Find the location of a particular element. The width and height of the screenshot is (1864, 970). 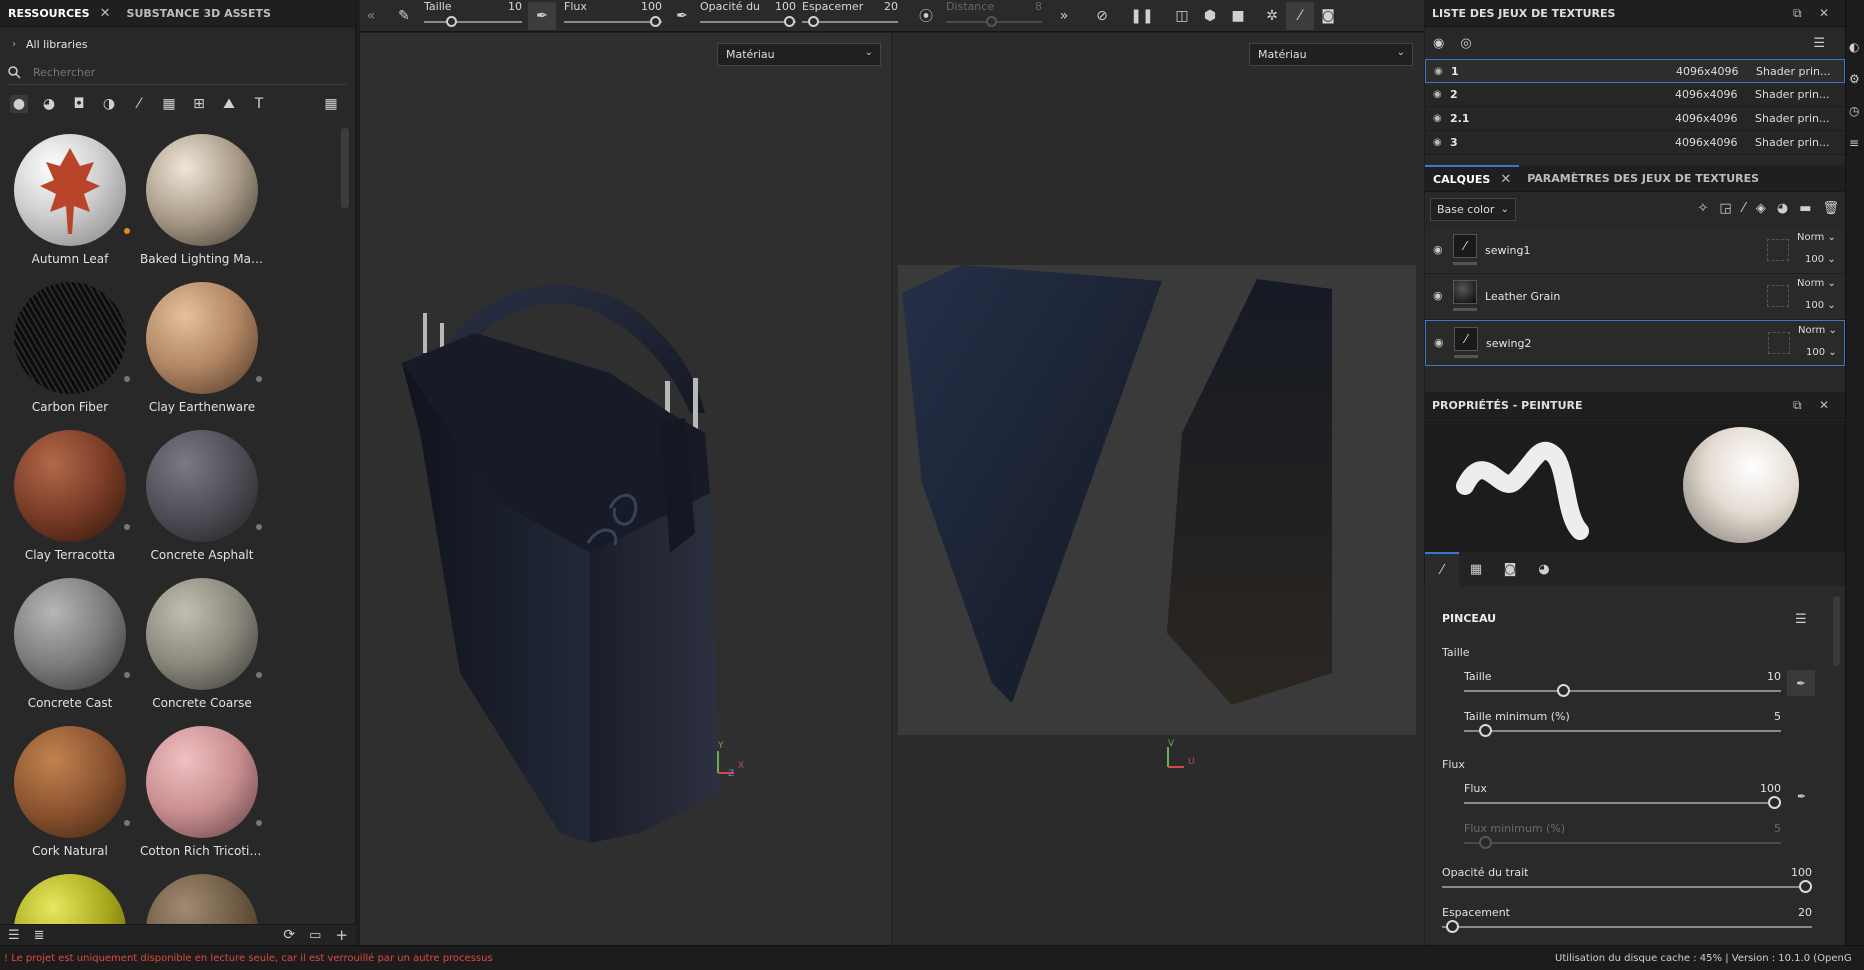

dock-history-icon: ◷ is located at coordinates (1854, 111).